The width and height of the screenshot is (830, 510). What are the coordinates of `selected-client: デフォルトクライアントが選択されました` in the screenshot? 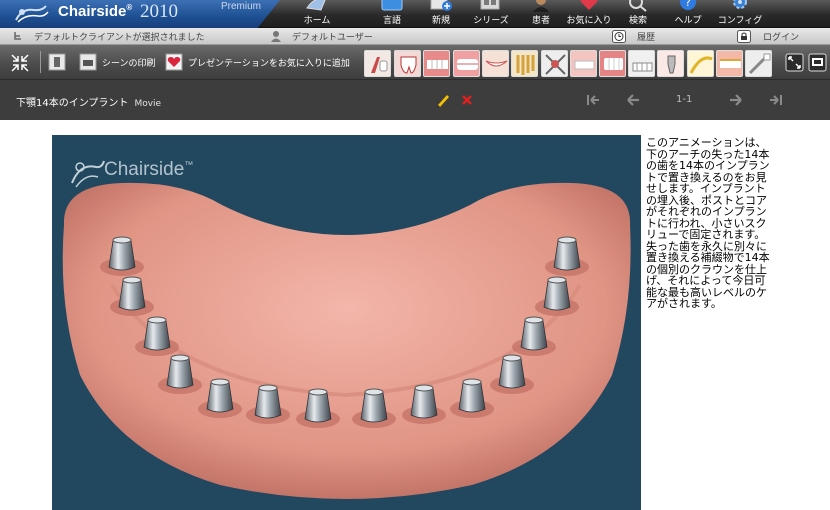 It's located at (119, 36).